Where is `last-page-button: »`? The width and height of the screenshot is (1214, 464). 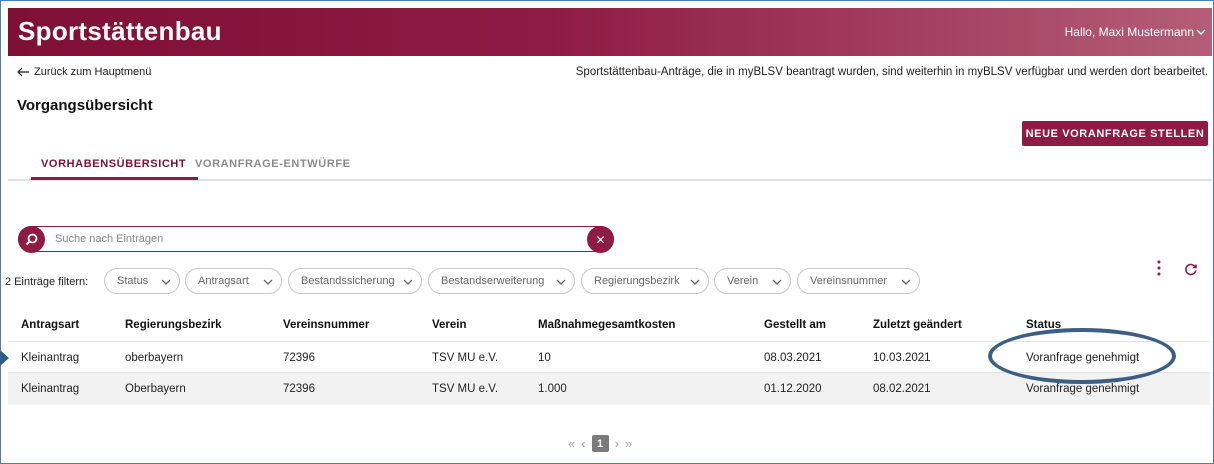 last-page-button: » is located at coordinates (628, 443).